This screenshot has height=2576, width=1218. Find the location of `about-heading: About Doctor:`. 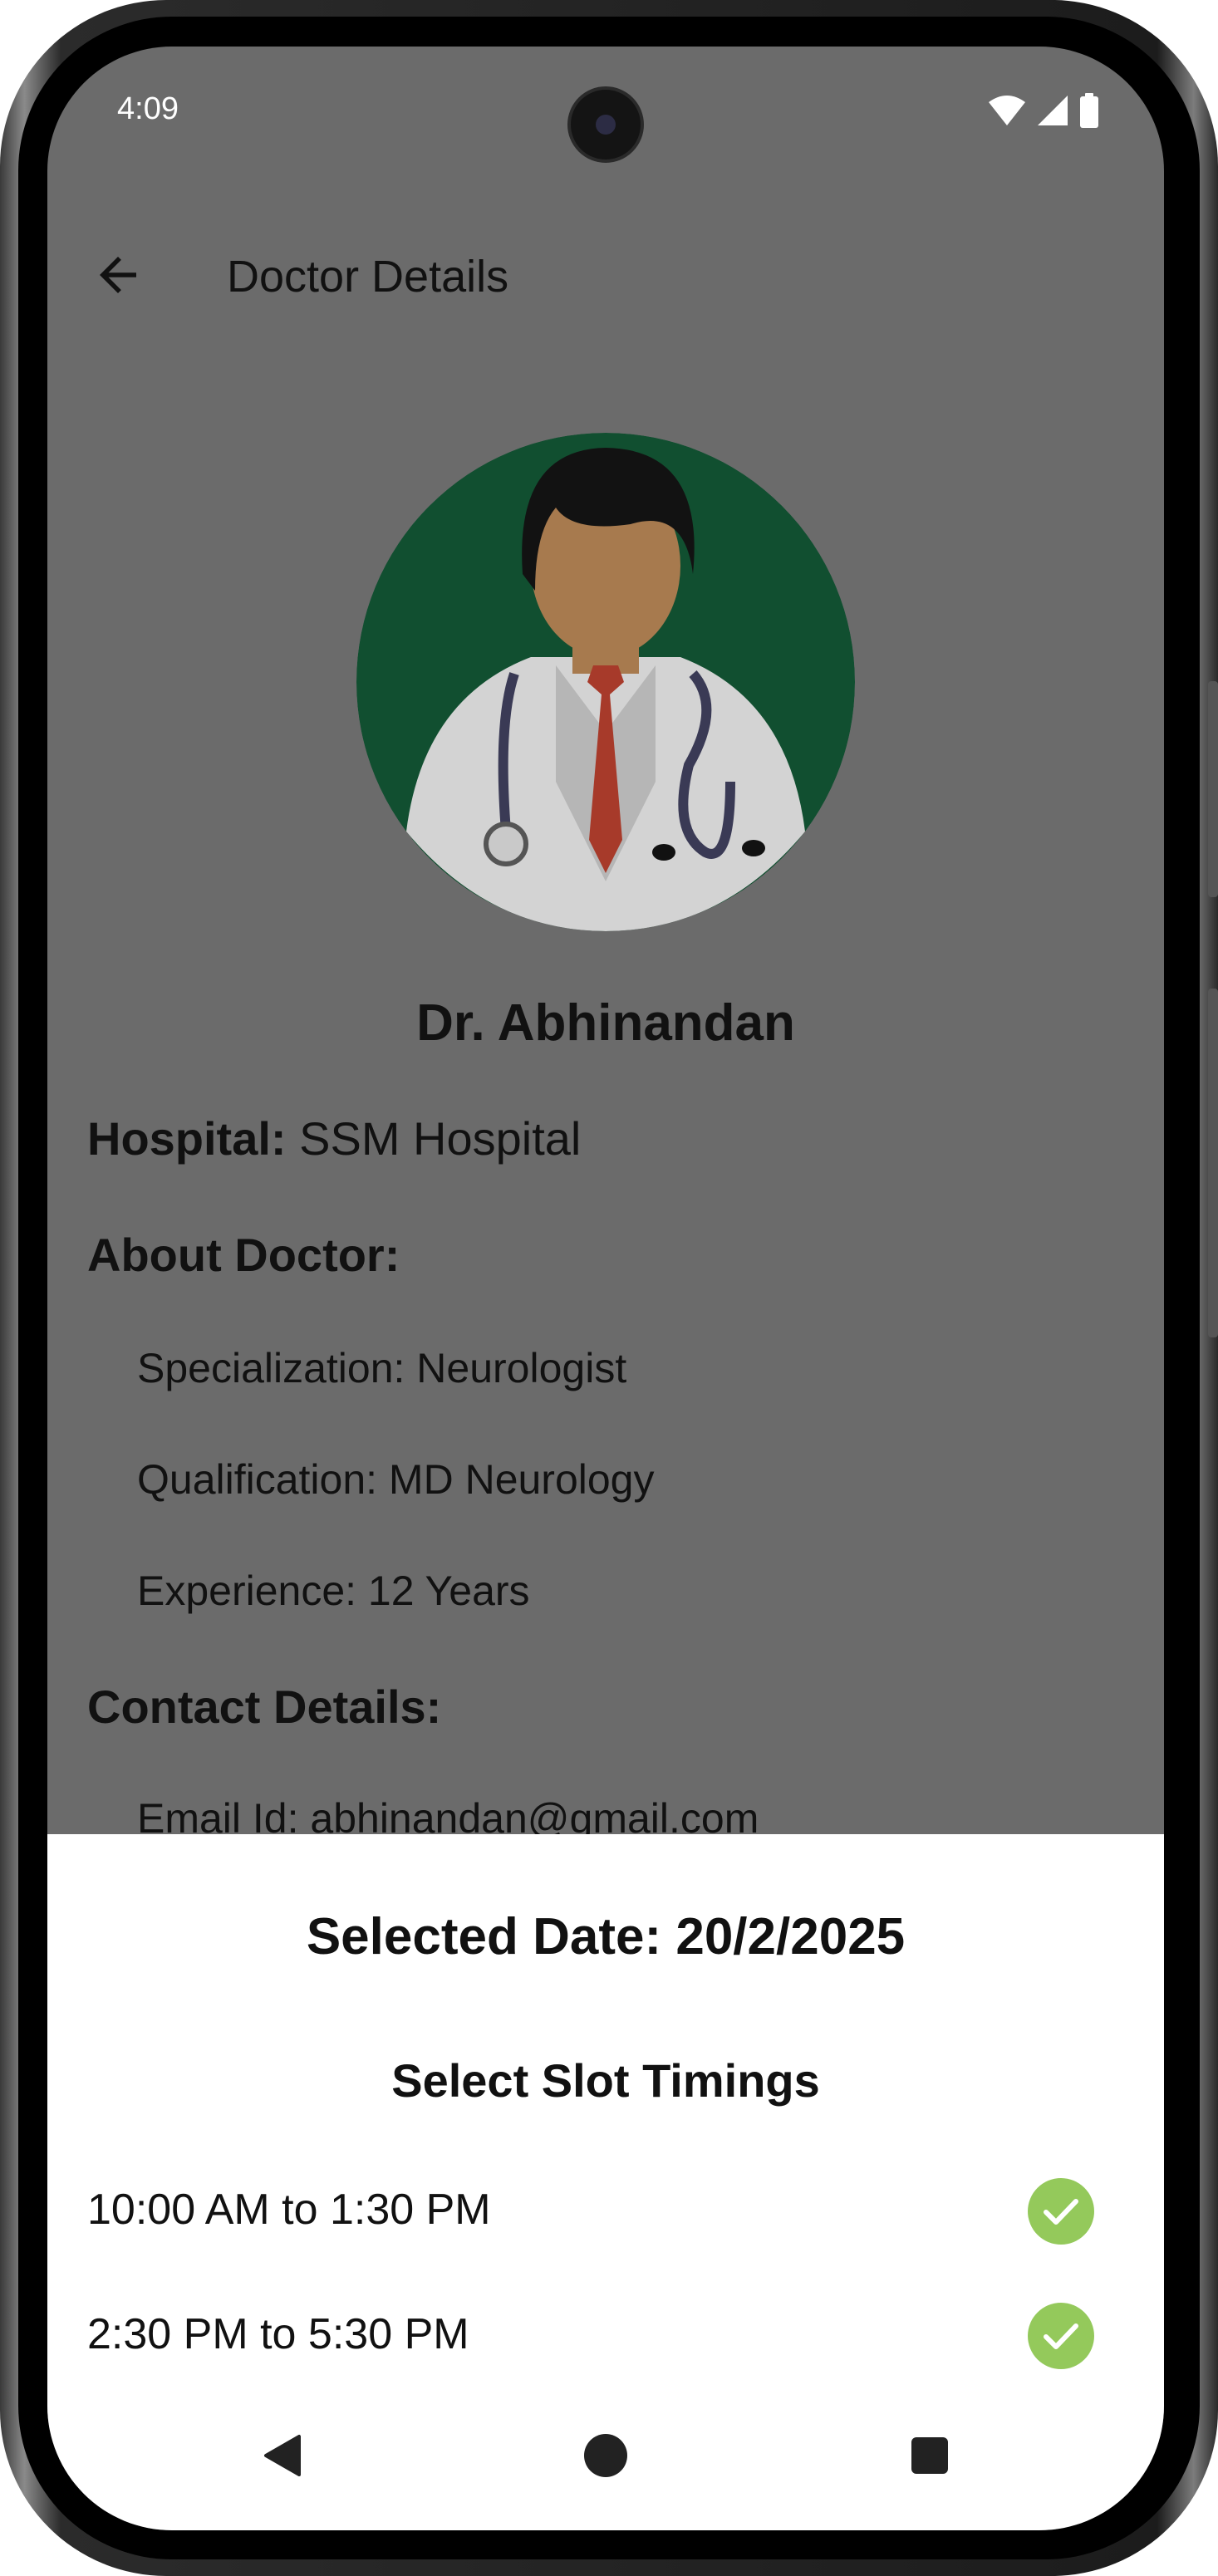

about-heading: About Doctor: is located at coordinates (243, 1255).